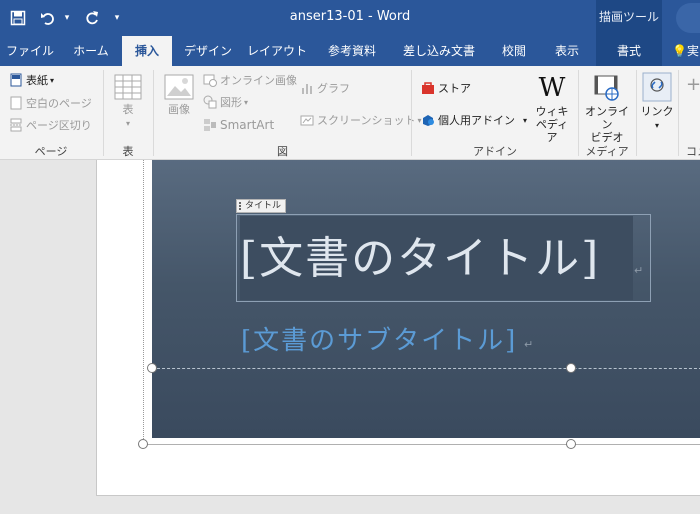  What do you see at coordinates (128, 87) in the screenshot?
I see `table-icon` at bounding box center [128, 87].